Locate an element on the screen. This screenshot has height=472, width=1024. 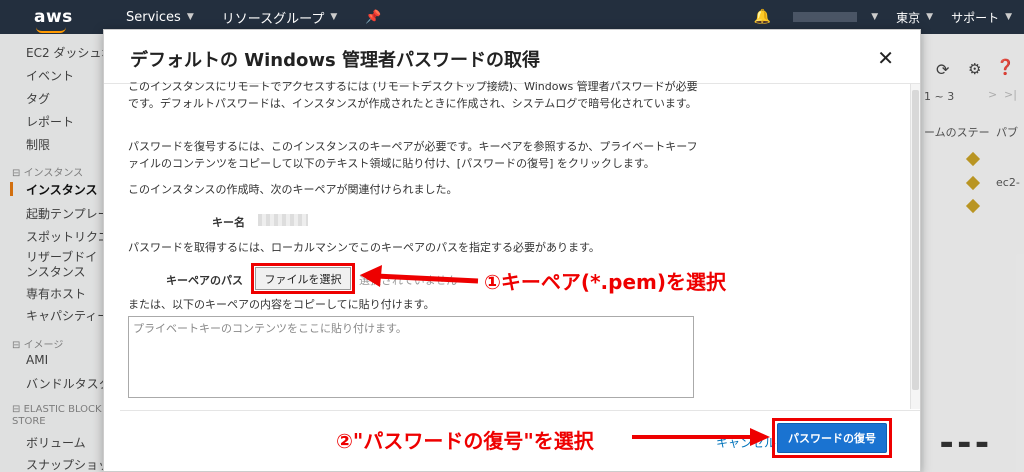
key-association-text: このインスタンスの作成時、次のキーペアが関連付けられました。 is located at coordinates (293, 189).